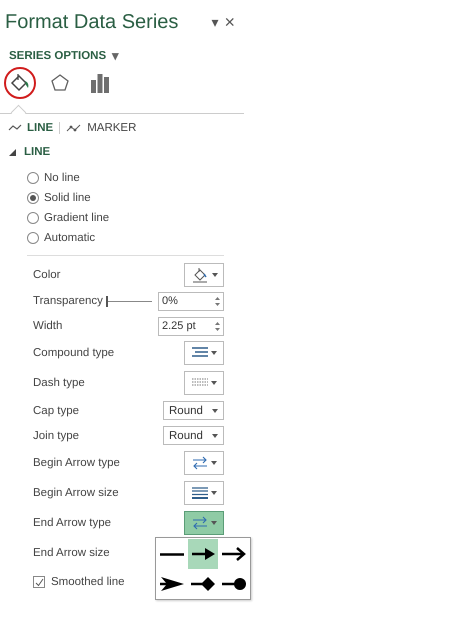  What do you see at coordinates (199, 275) in the screenshot?
I see `pen-color-icon` at bounding box center [199, 275].